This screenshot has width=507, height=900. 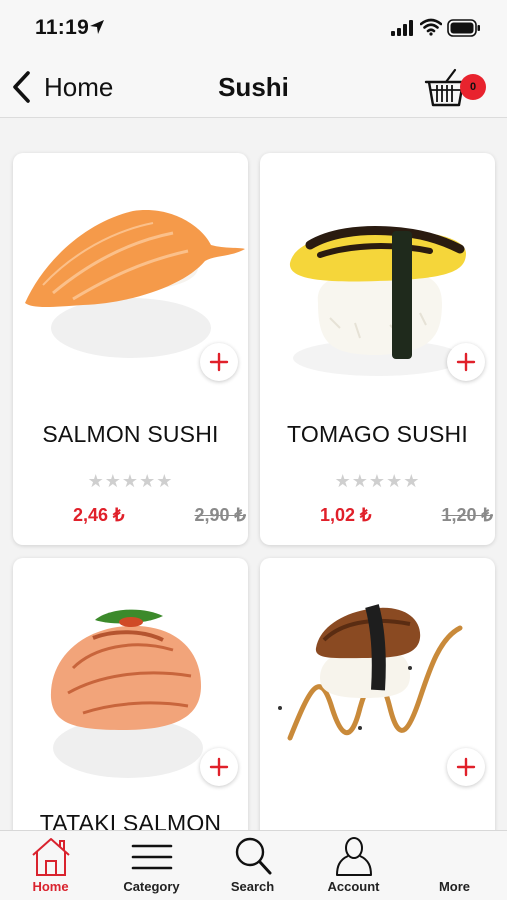 I want to click on tab-label: More, so click(x=454, y=886).